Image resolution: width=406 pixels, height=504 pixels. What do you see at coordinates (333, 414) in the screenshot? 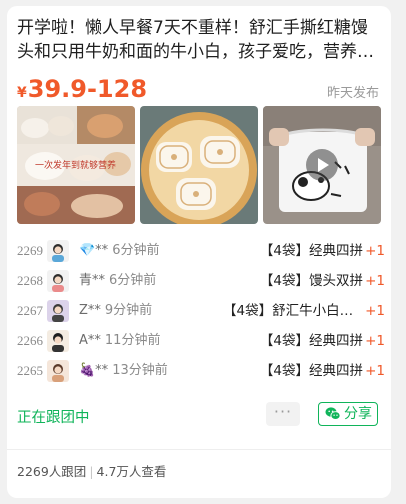
I see `wechat-icon` at bounding box center [333, 414].